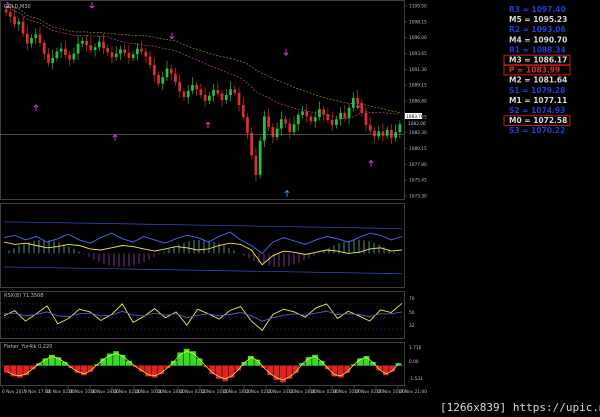 The height and width of the screenshot is (417, 600). What do you see at coordinates (17, 7) in the screenshot?
I see `symbol-label: GOLD,M30` at bounding box center [17, 7].